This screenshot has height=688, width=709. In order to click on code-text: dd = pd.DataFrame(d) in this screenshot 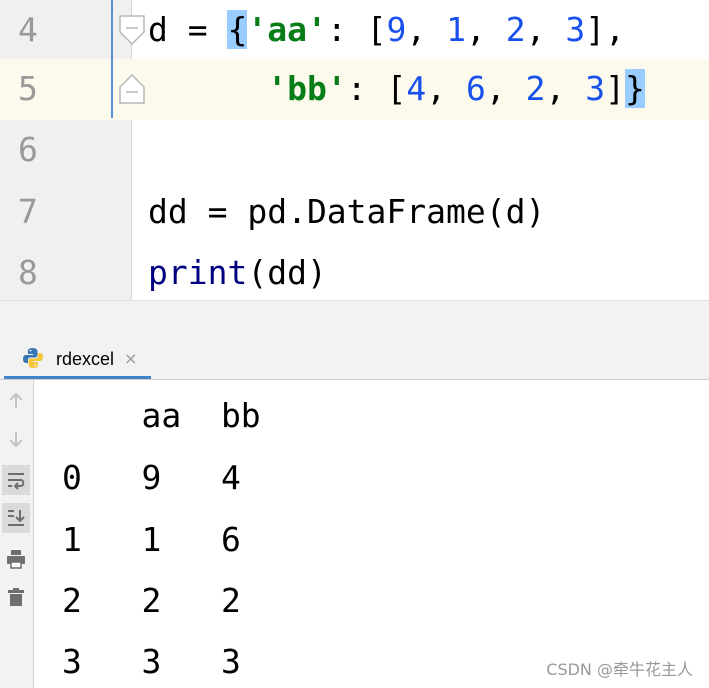, I will do `click(347, 211)`.